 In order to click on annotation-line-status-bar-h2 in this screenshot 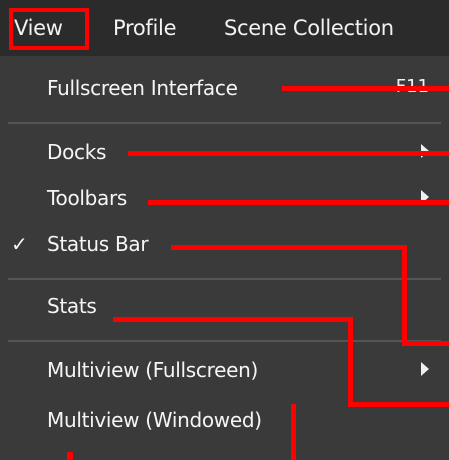, I will do `click(425, 343)`.